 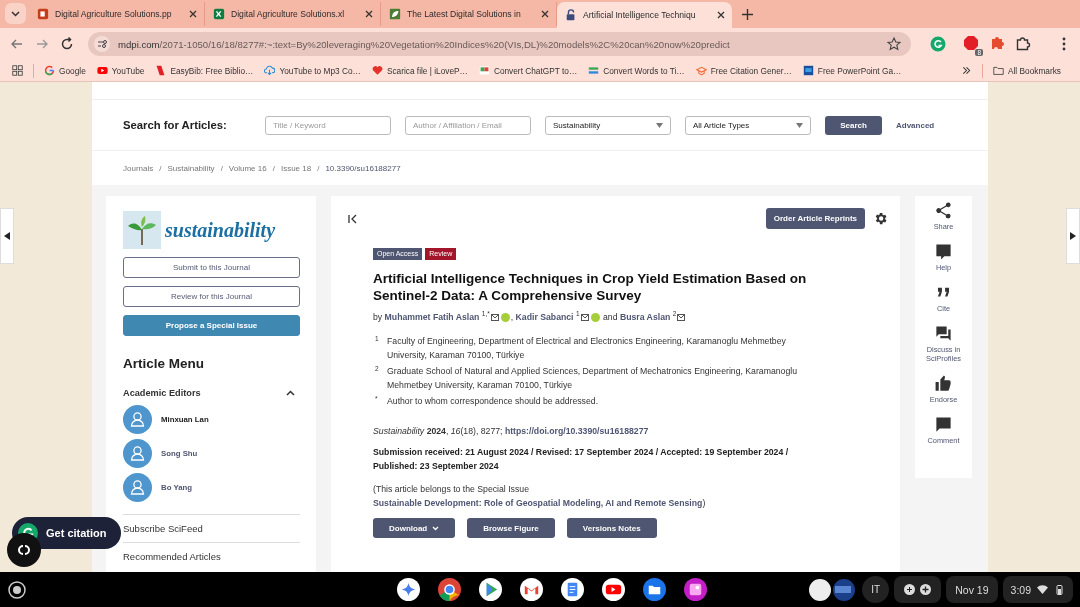 I want to click on author-link: Kadir Sabanci, so click(x=544, y=316).